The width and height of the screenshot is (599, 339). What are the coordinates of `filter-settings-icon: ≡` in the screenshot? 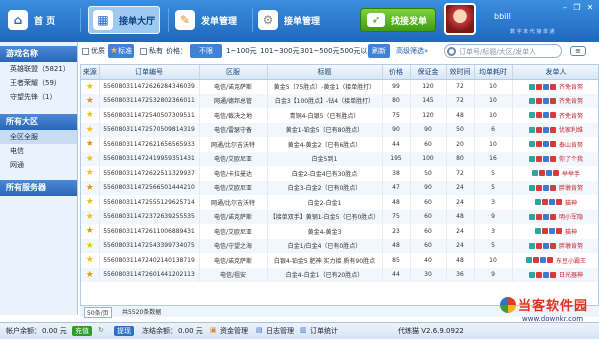 It's located at (578, 51).